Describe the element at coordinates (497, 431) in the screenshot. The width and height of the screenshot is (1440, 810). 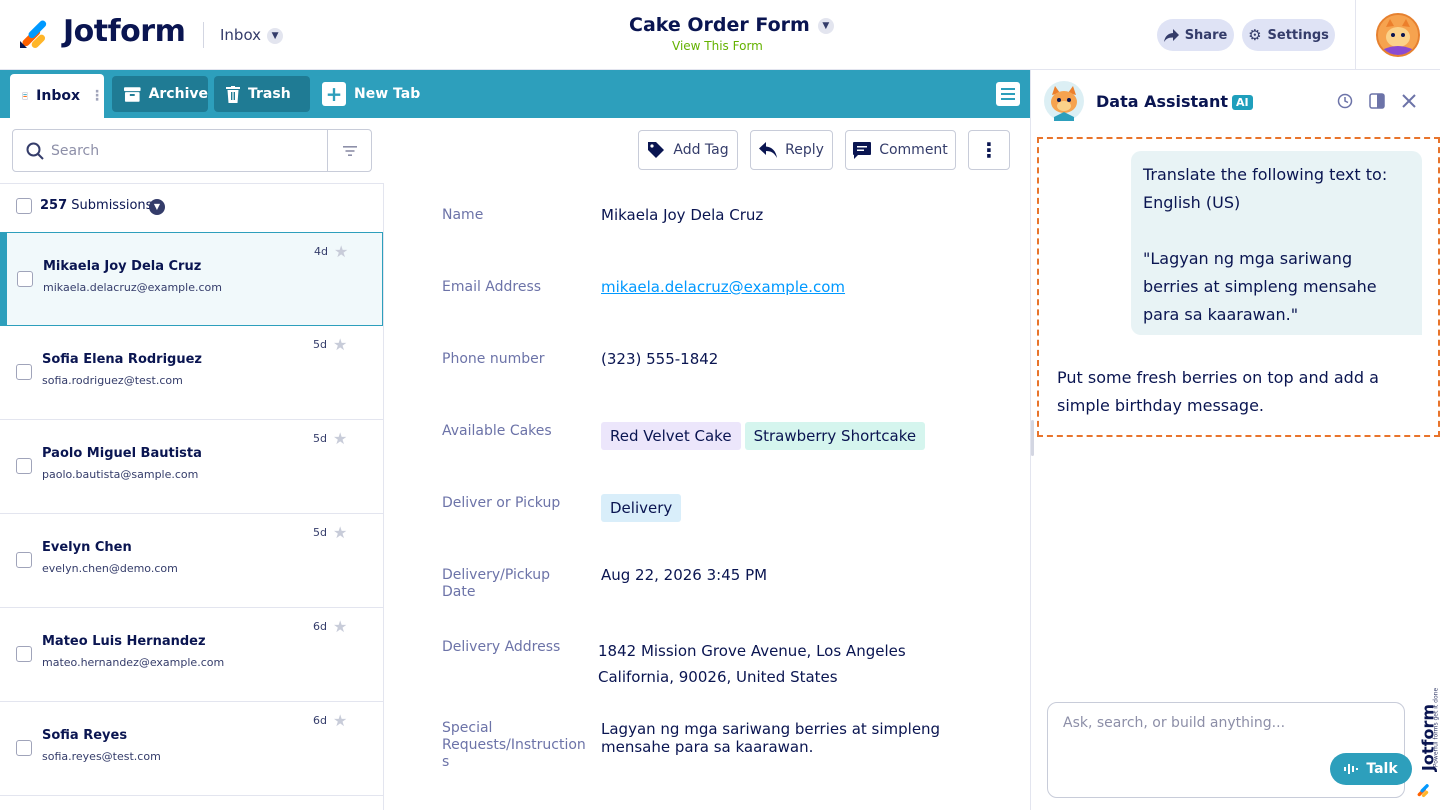
I see `cakes-label: Available Cakes` at that location.